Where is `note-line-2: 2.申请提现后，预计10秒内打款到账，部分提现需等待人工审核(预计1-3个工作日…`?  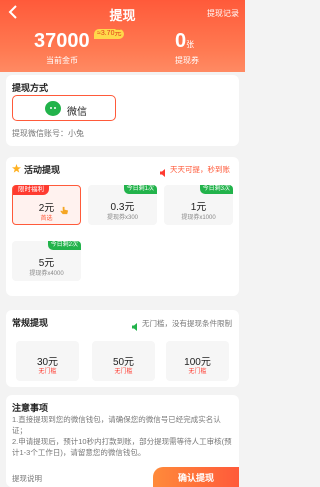 note-line-2: 2.申请提现后，预计10秒内打款到账，部分提现需等待人工审核(预计1-3个工作日… is located at coordinates (122, 447).